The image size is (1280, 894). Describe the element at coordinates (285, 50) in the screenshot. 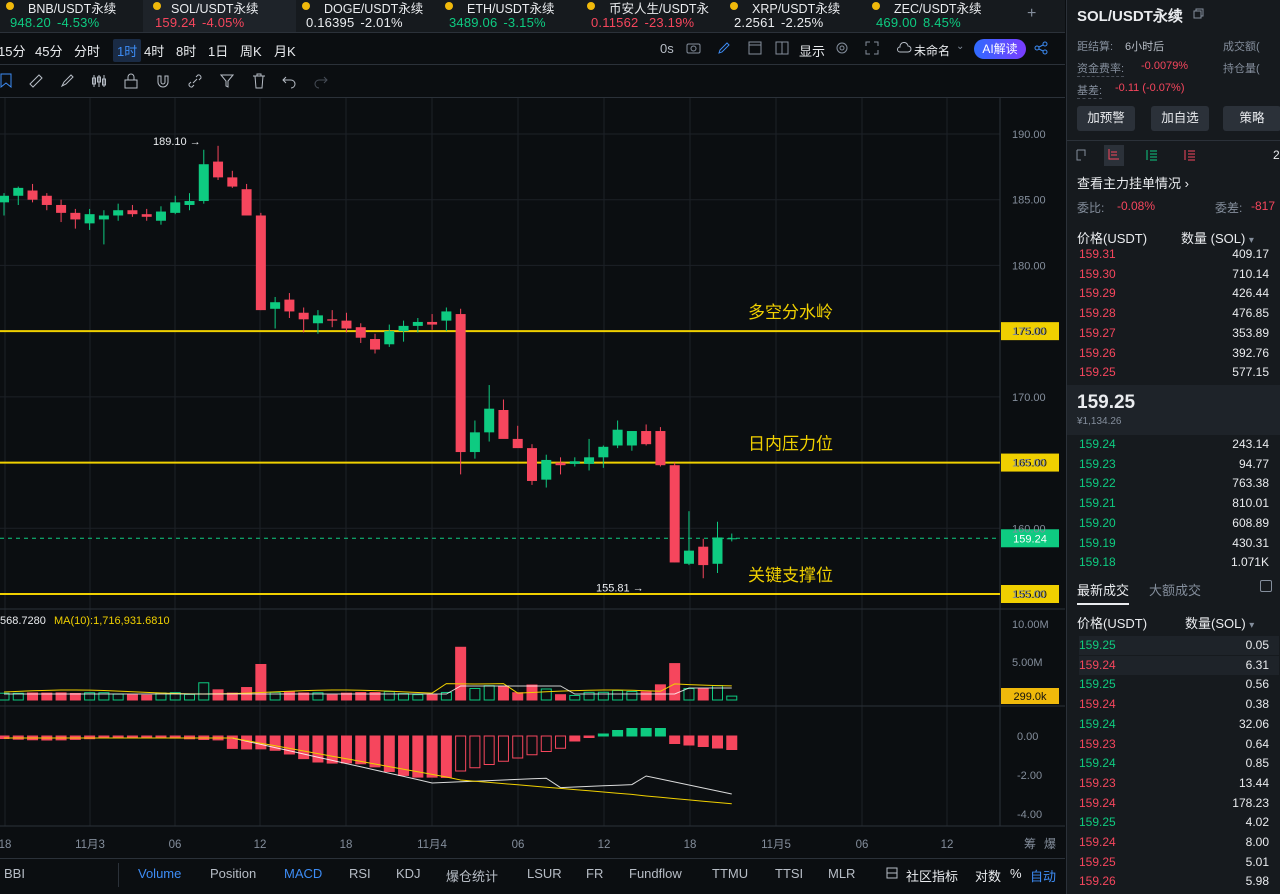

I see `interval-button: 月K` at that location.